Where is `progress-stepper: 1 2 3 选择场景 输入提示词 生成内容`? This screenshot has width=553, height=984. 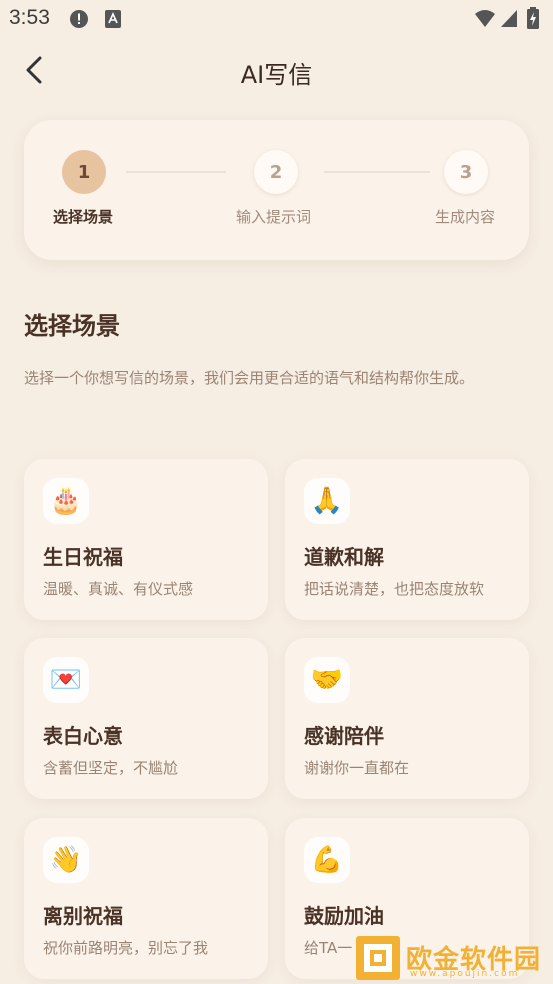
progress-stepper: 1 2 3 选择场景 输入提示词 生成内容 is located at coordinates (276, 190).